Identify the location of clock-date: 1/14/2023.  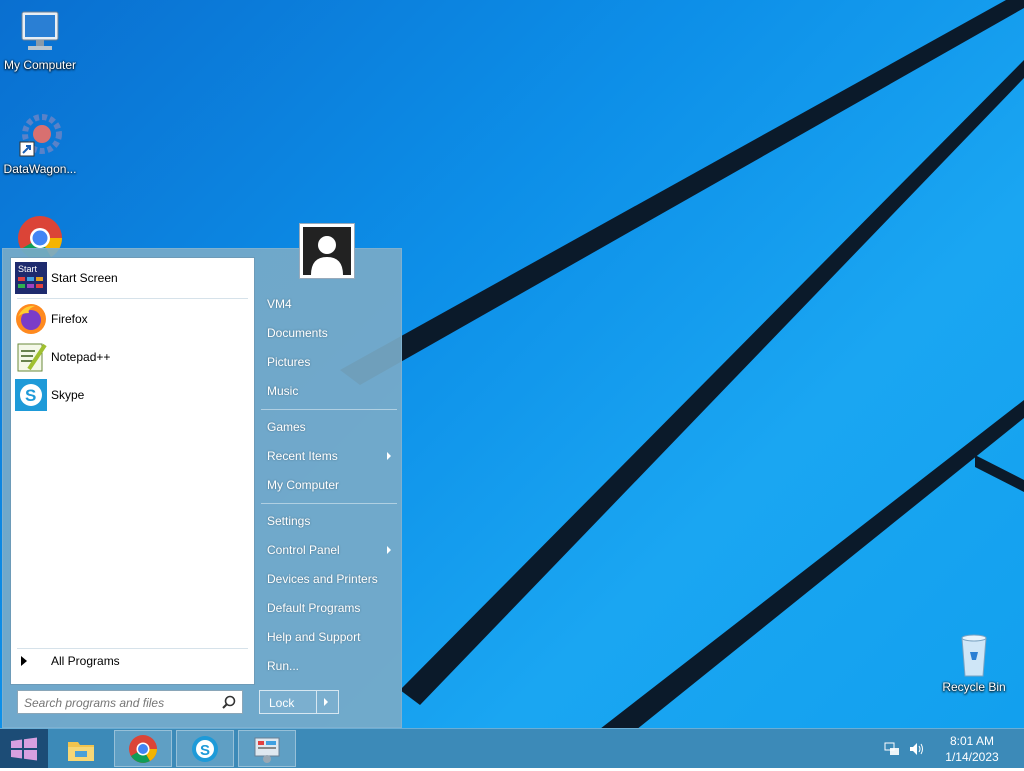
(972, 757).